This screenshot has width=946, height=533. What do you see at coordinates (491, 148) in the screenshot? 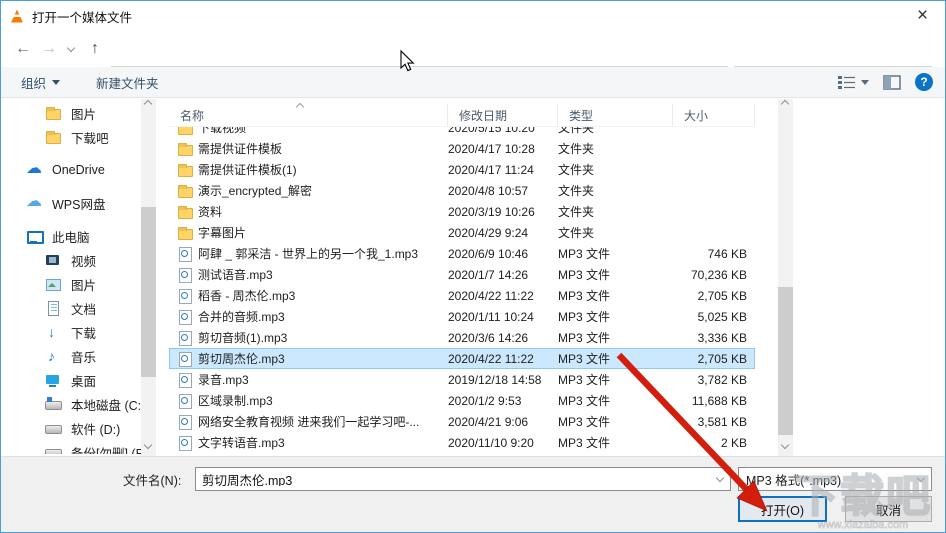
I see `file-date: 2020/4/17 10:28` at bounding box center [491, 148].